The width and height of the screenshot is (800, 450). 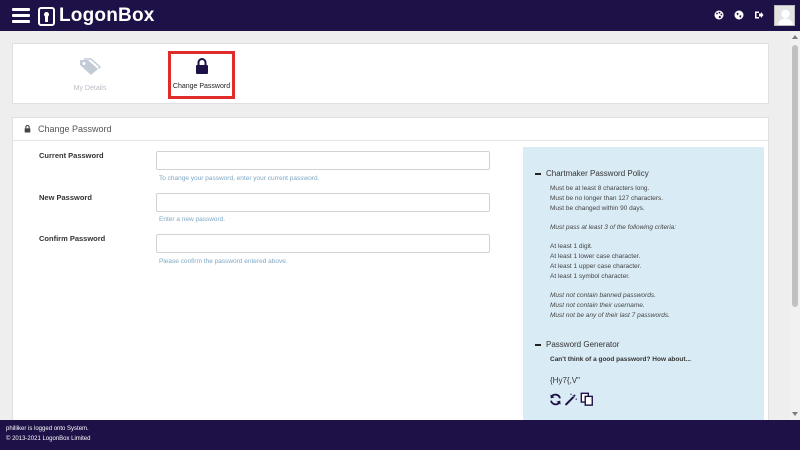 What do you see at coordinates (590, 276) in the screenshot?
I see `policy-criterion: At least 1 symbol character.` at bounding box center [590, 276].